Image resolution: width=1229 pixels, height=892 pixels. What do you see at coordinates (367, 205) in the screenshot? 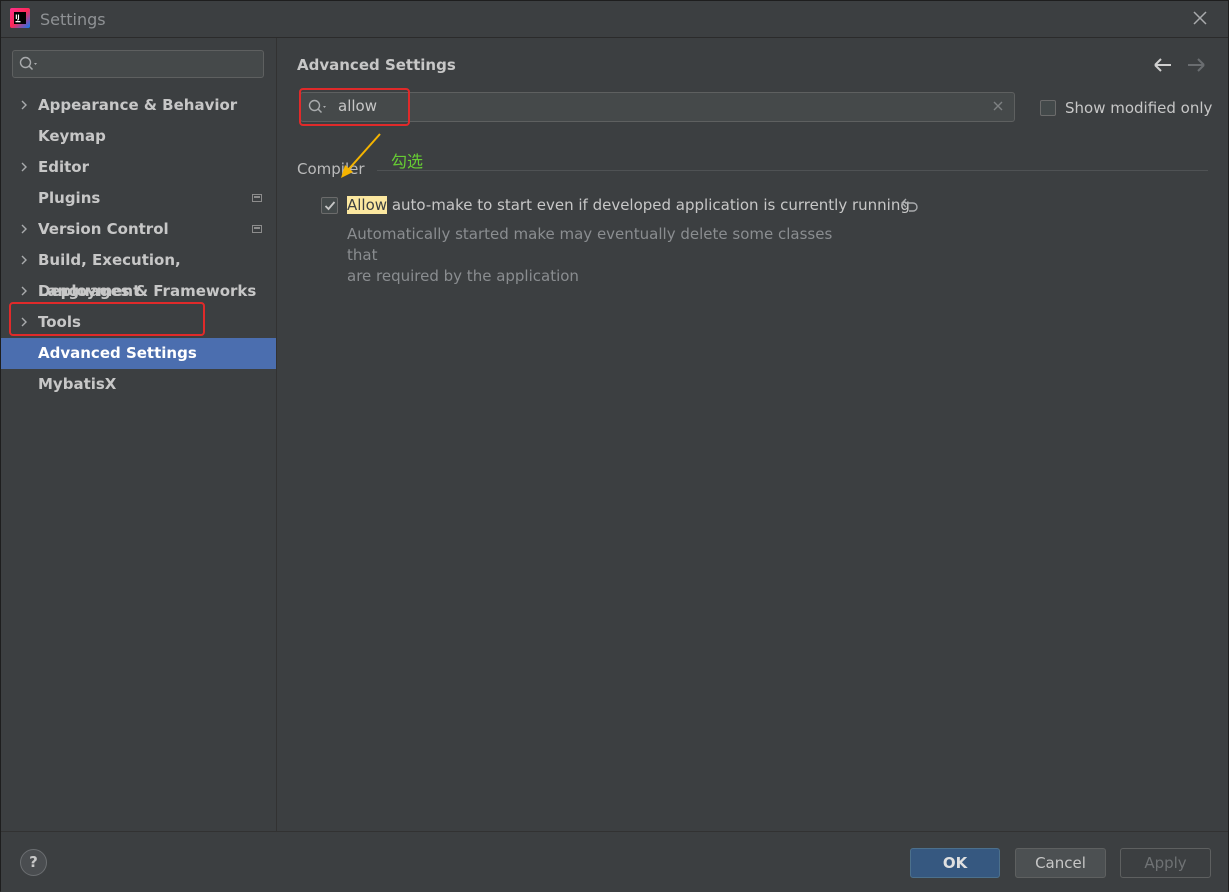
I see `search-match-highlight: Allow` at bounding box center [367, 205].